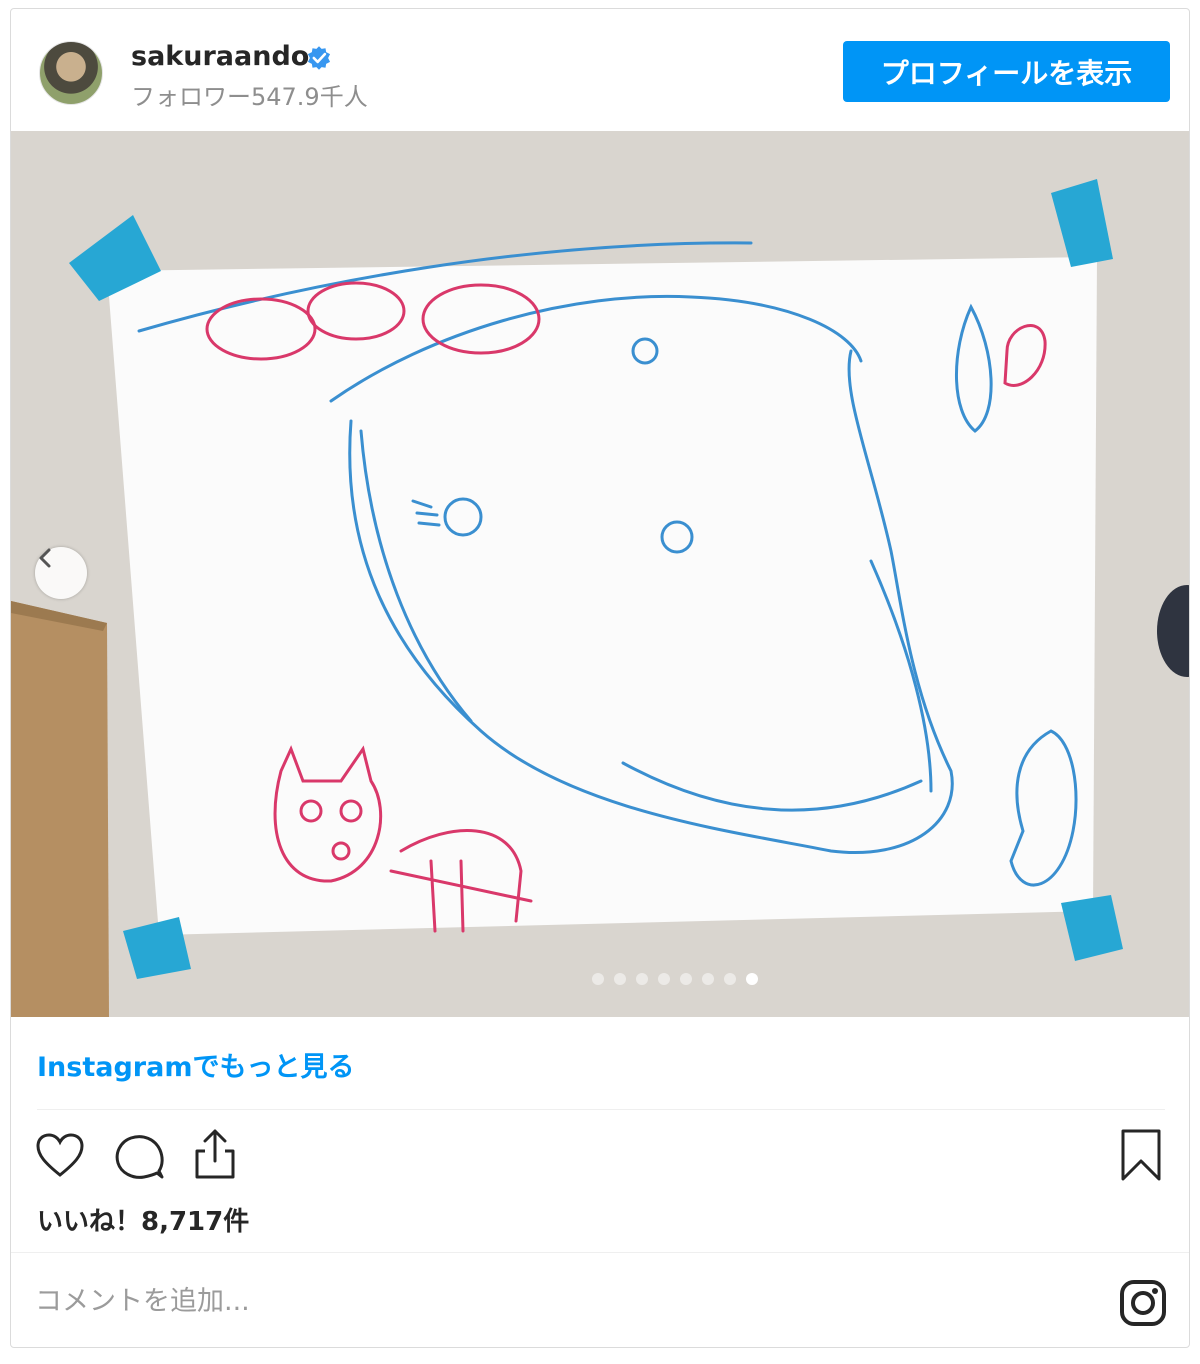 The height and width of the screenshot is (1364, 1200). I want to click on like-count: いいね！8,717件, so click(143, 1219).